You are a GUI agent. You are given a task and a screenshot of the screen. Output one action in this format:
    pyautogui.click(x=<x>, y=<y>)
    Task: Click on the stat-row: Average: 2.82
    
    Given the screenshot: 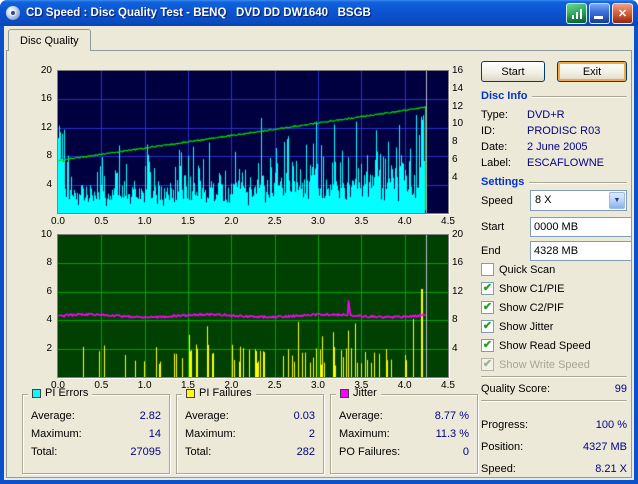 What is the action you would take?
    pyautogui.click(x=96, y=416)
    